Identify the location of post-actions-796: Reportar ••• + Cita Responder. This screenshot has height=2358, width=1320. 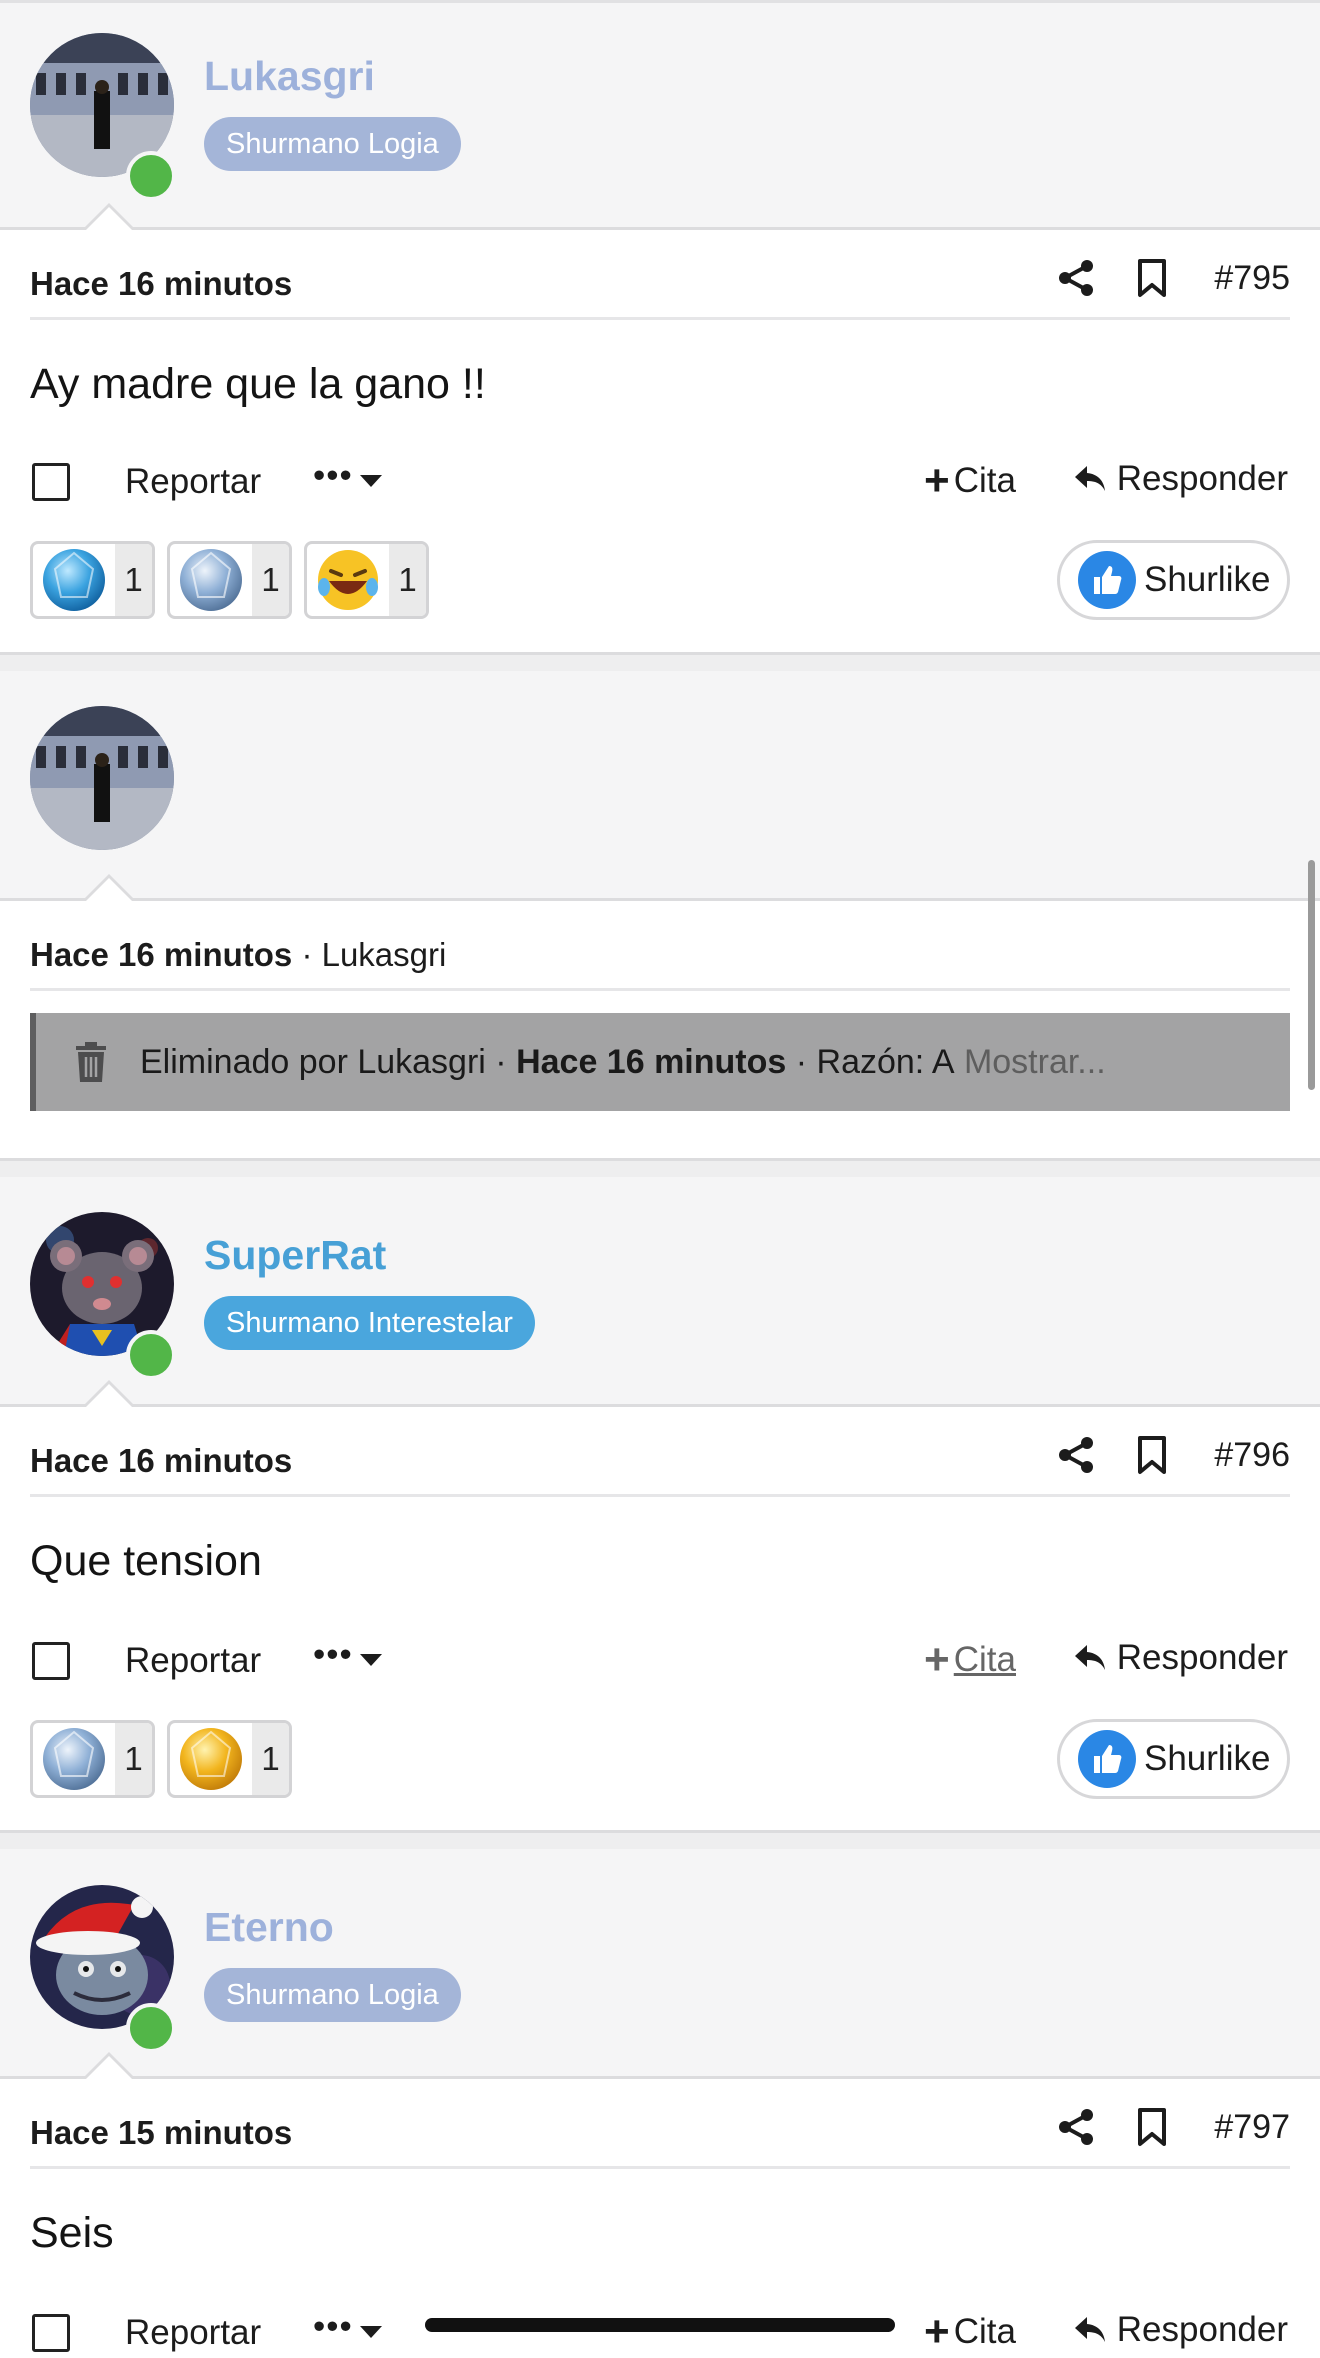
(660, 1659).